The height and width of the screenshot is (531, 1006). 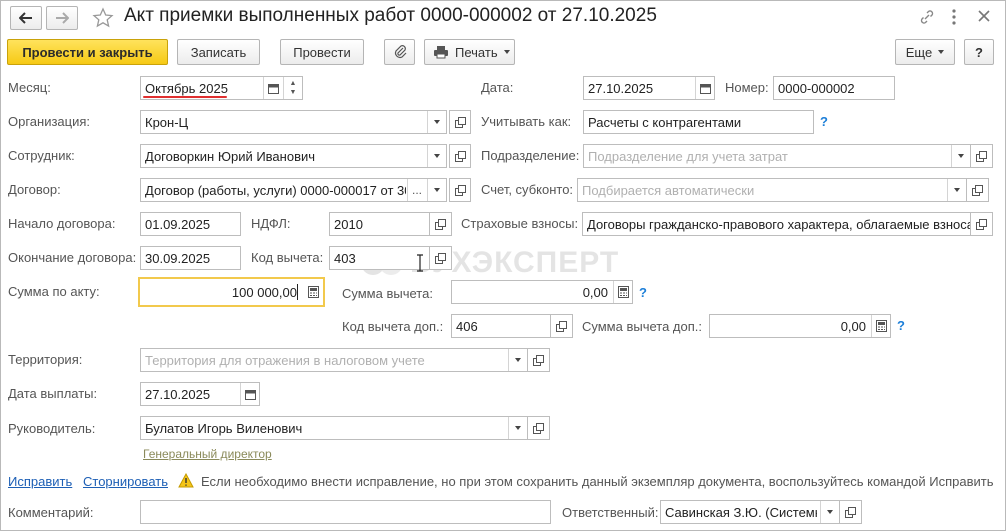 What do you see at coordinates (469, 52) in the screenshot?
I see `print-button: Печать` at bounding box center [469, 52].